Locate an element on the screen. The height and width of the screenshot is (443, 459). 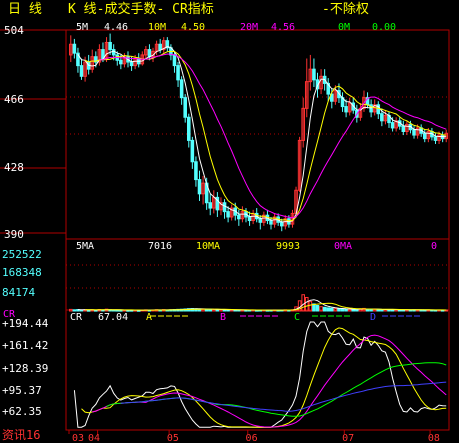
volume-legend-name: 5MA is located at coordinates (85, 246).